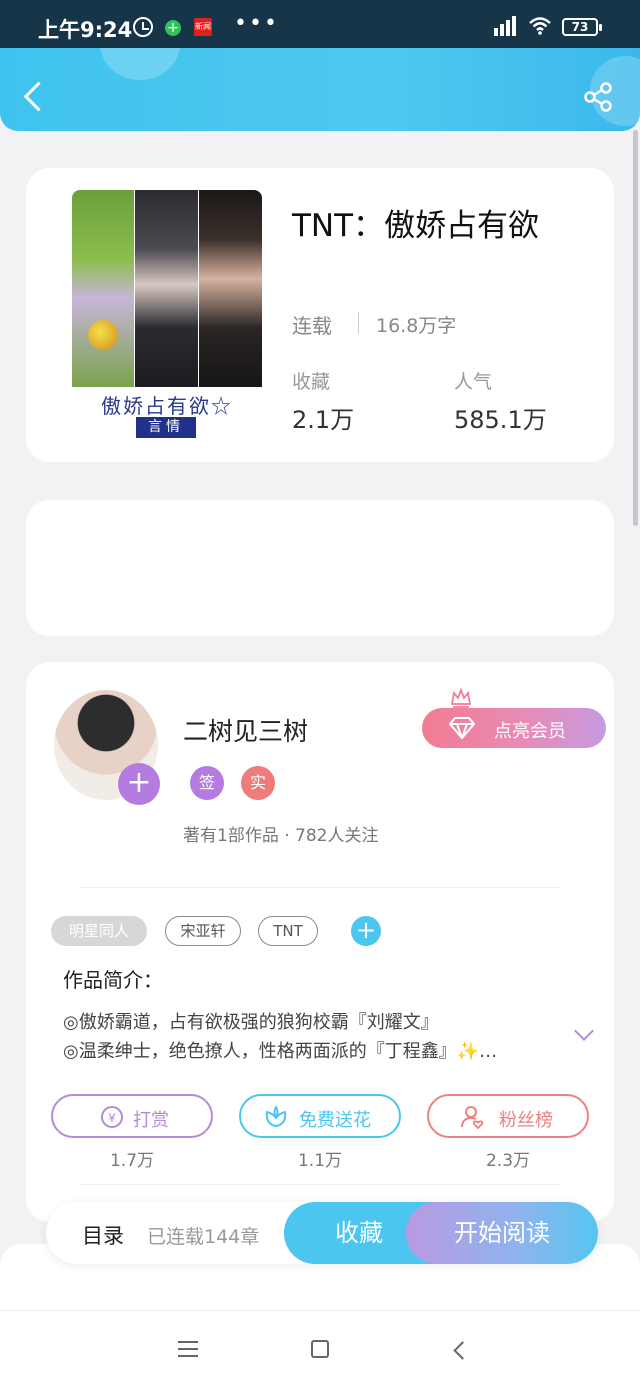 The width and height of the screenshot is (640, 1387). What do you see at coordinates (506, 25) in the screenshot?
I see `signal-icon` at bounding box center [506, 25].